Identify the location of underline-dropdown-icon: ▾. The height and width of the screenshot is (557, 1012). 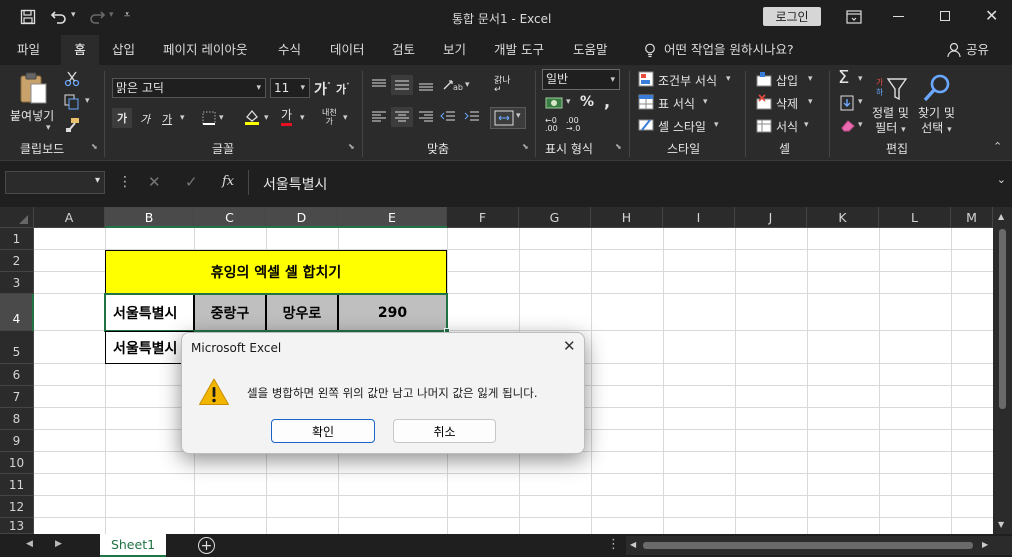
(182, 118).